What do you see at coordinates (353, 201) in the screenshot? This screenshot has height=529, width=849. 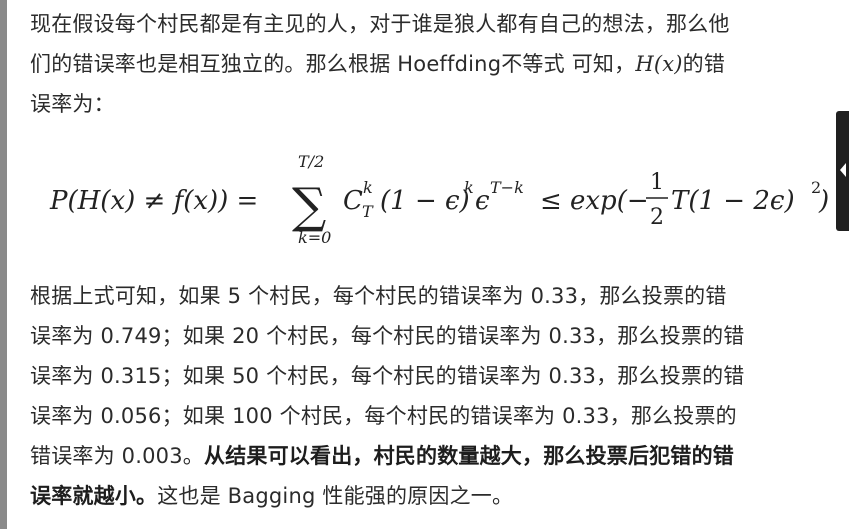 I see `combination-symbol: C` at bounding box center [353, 201].